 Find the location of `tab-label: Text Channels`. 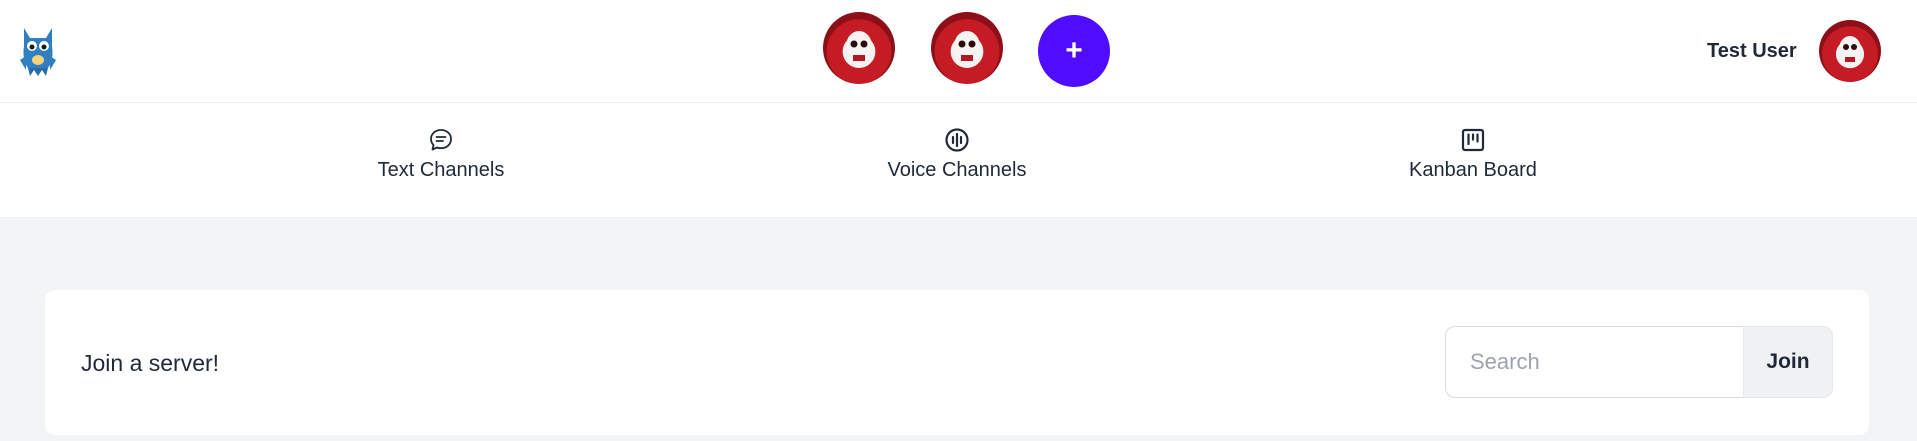

tab-label: Text Channels is located at coordinates (441, 170).